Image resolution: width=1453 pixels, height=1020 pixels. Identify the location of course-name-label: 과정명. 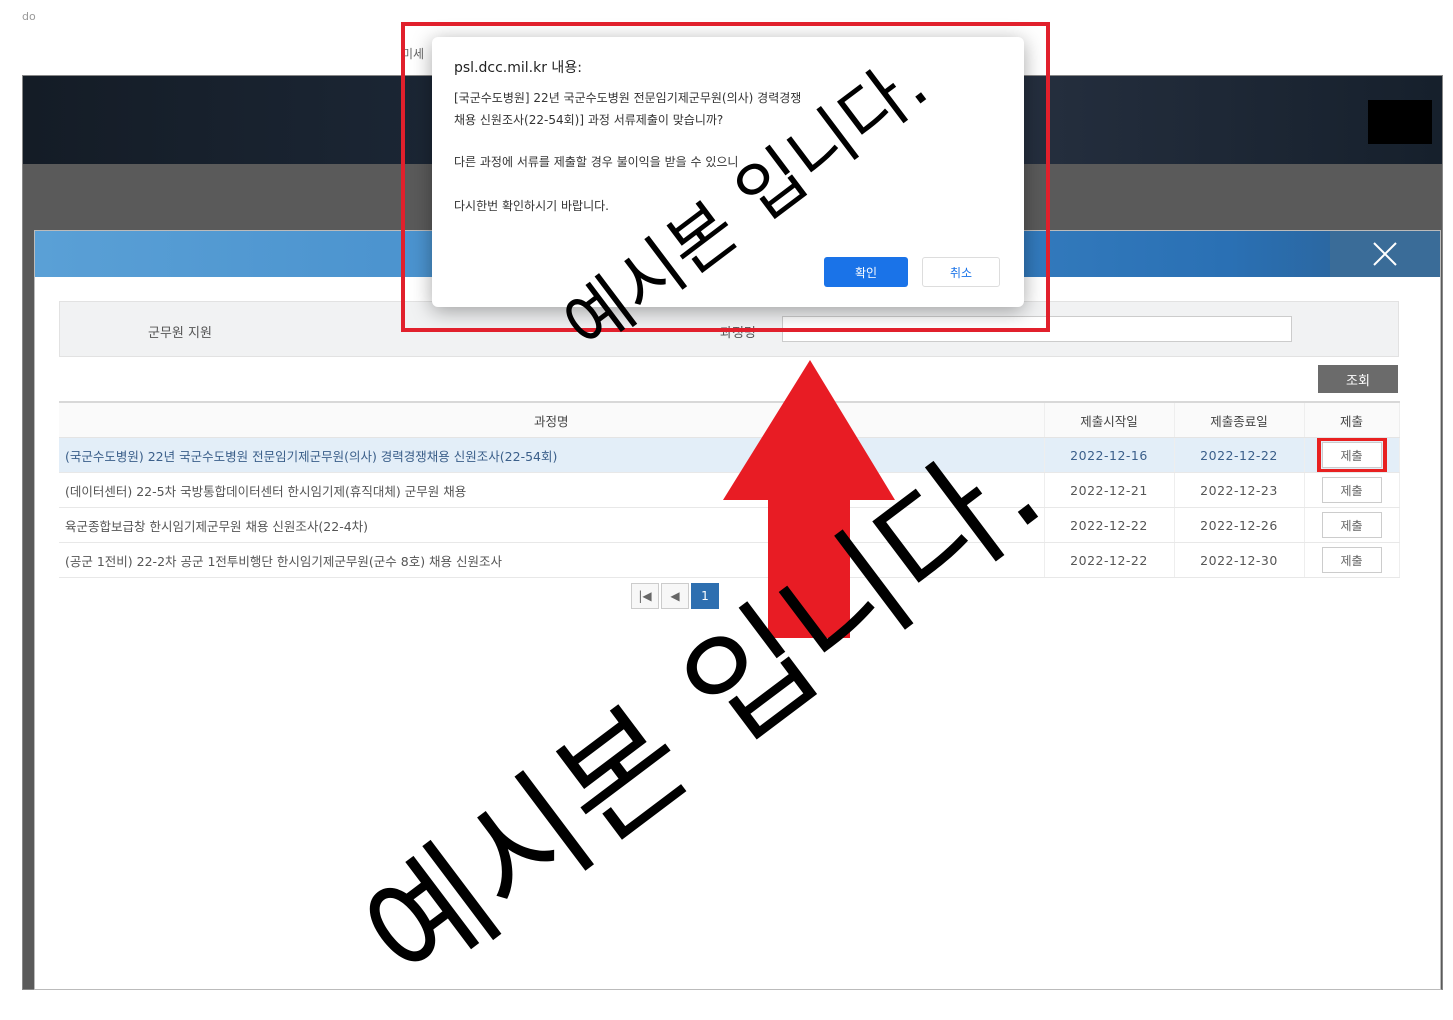
(738, 333).